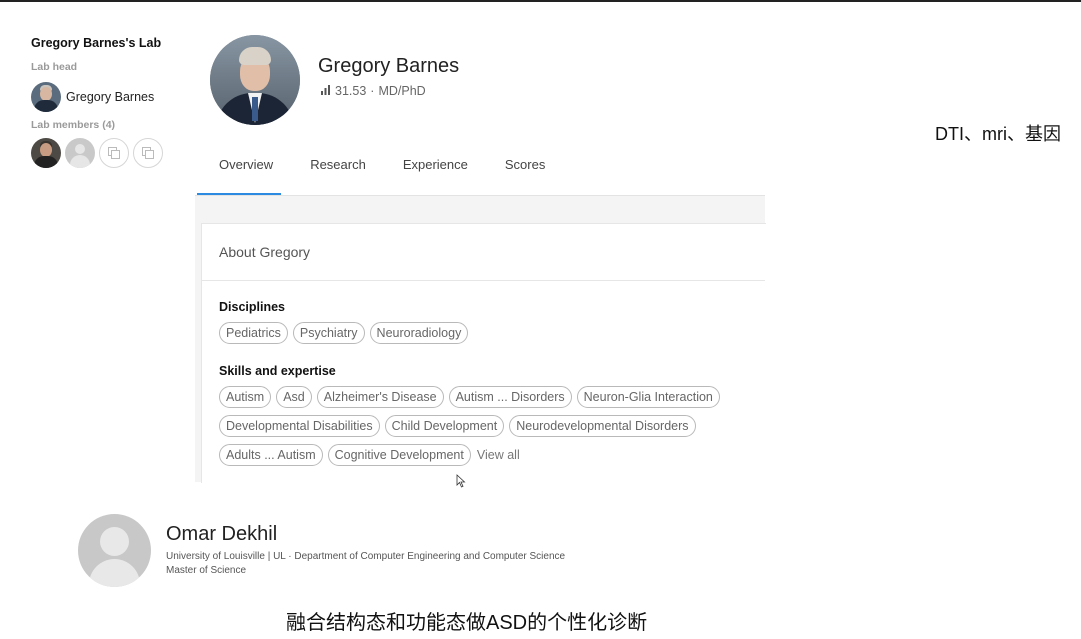 This screenshot has width=1081, height=639. I want to click on skill-chip: Alzheimer's Disease, so click(380, 397).